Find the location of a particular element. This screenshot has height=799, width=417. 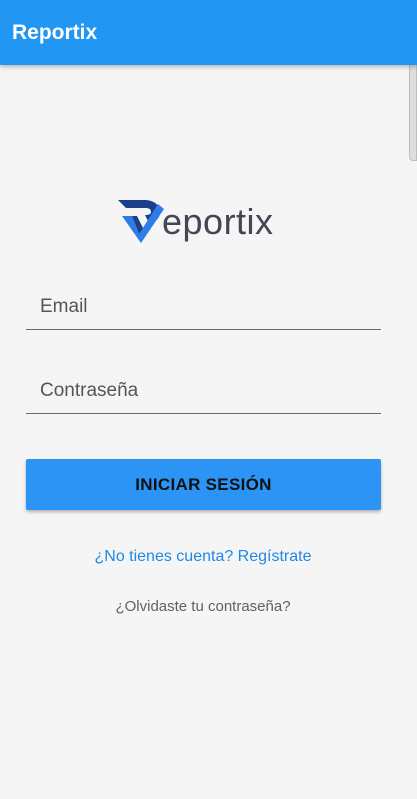

app-title: Reportix is located at coordinates (55, 32).